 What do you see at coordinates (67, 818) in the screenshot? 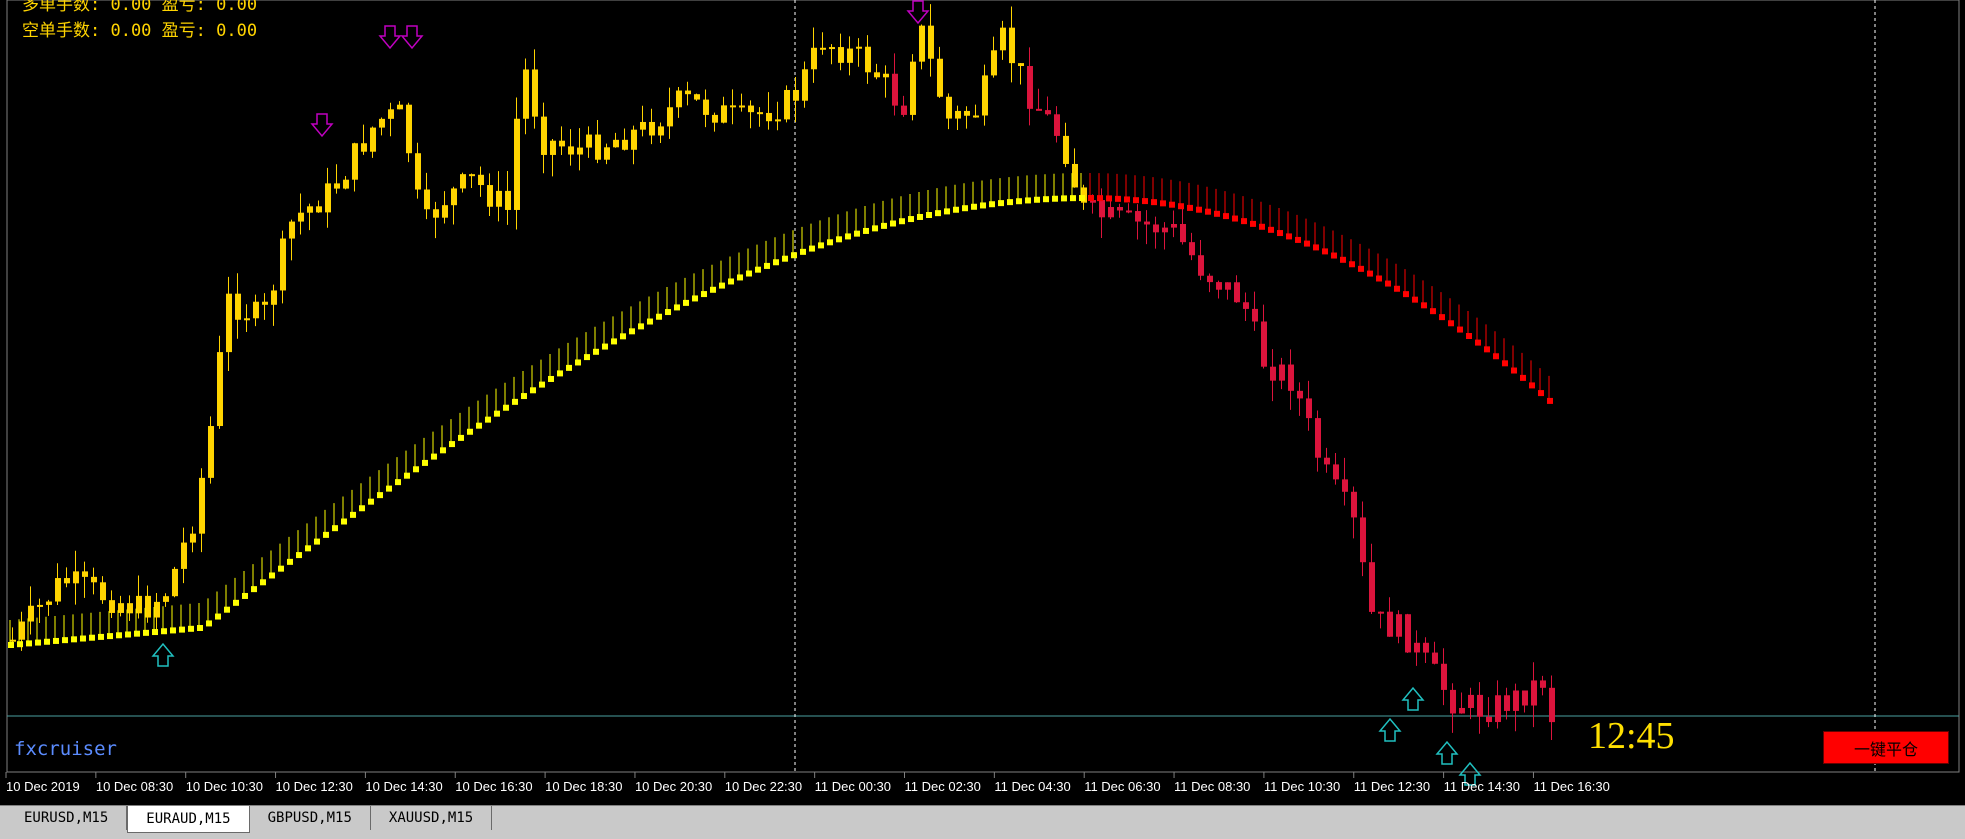
I see `tab-eurusd: EURUSD,M15` at bounding box center [67, 818].